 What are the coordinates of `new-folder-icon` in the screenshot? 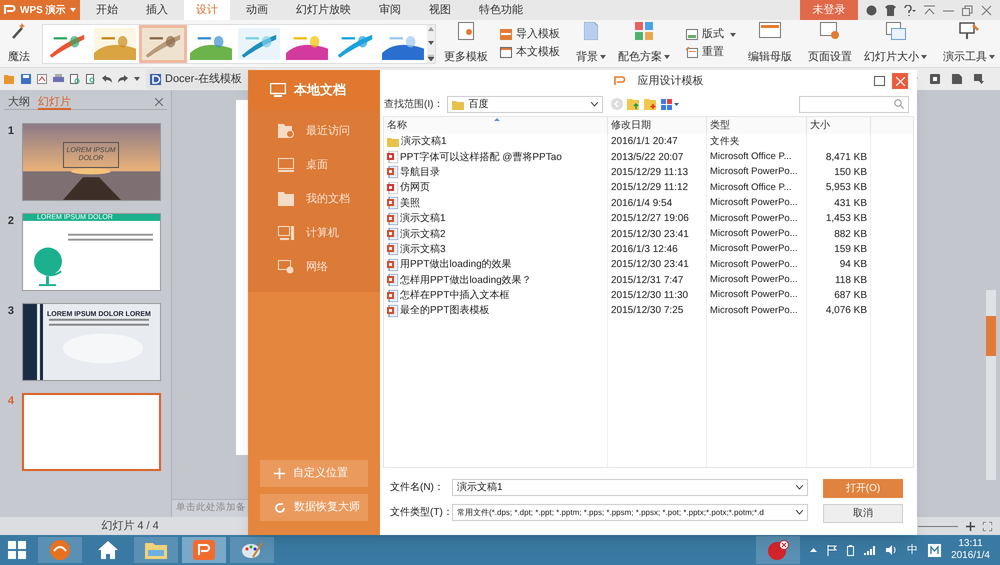 It's located at (651, 104).